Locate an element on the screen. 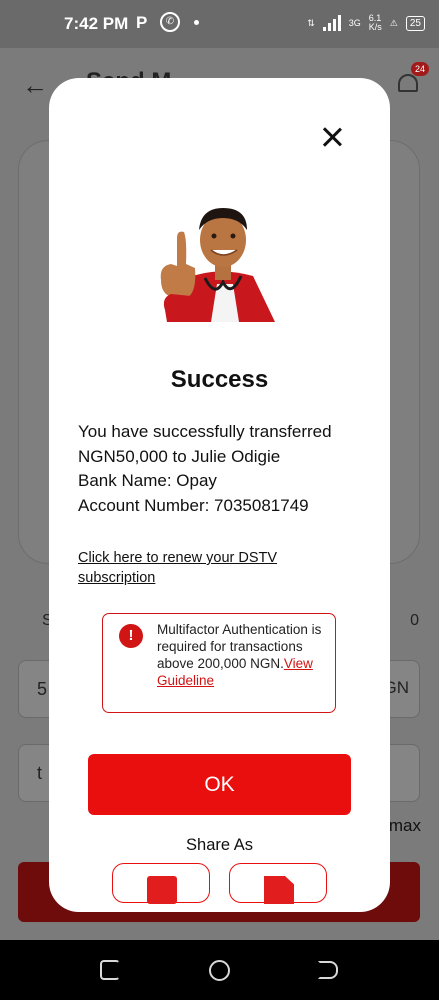 The width and height of the screenshot is (439, 1000). image-icon is located at coordinates (162, 890).